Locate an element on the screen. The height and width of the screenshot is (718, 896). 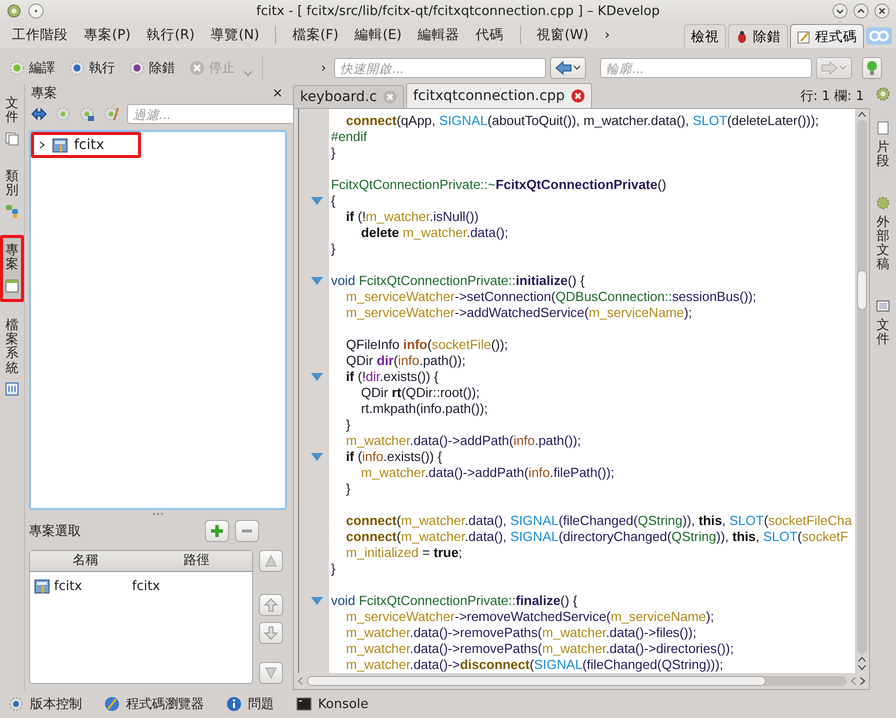
scroll-right-icon is located at coordinates (862, 681).